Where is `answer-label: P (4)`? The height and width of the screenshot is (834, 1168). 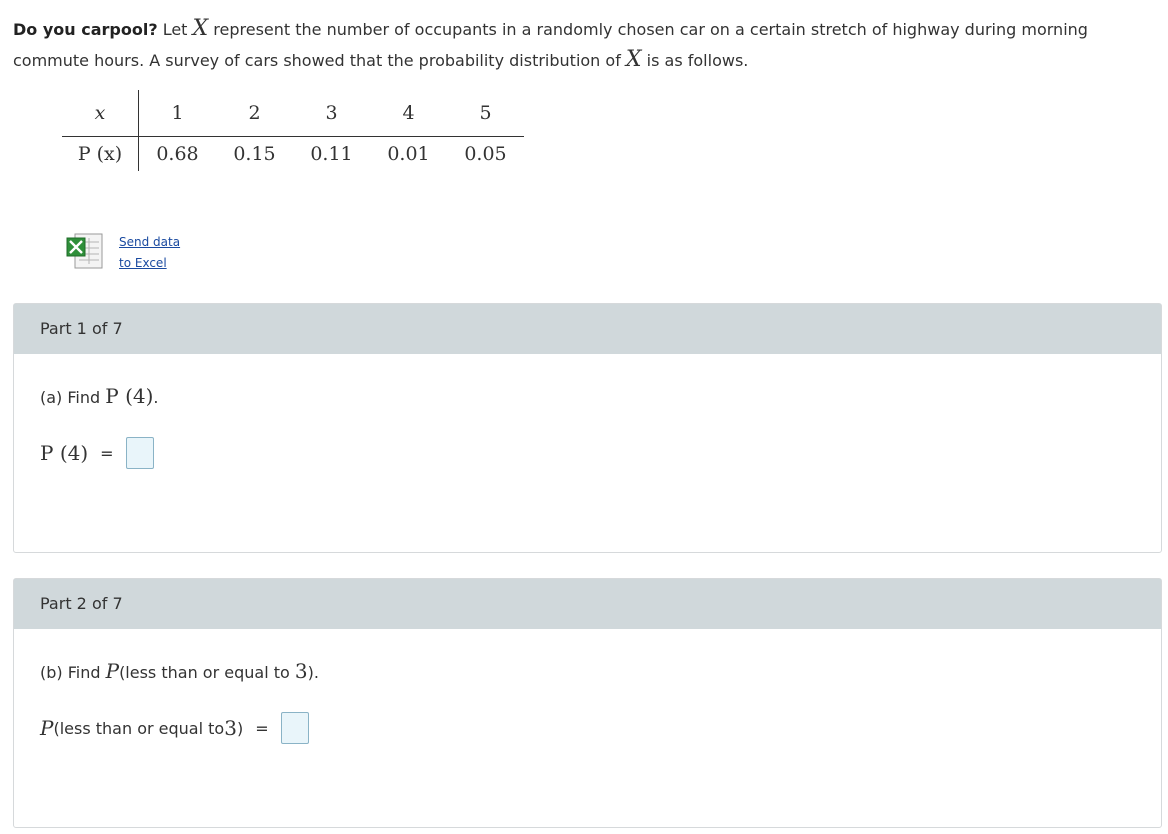
answer-label: P (4) is located at coordinates (64, 453).